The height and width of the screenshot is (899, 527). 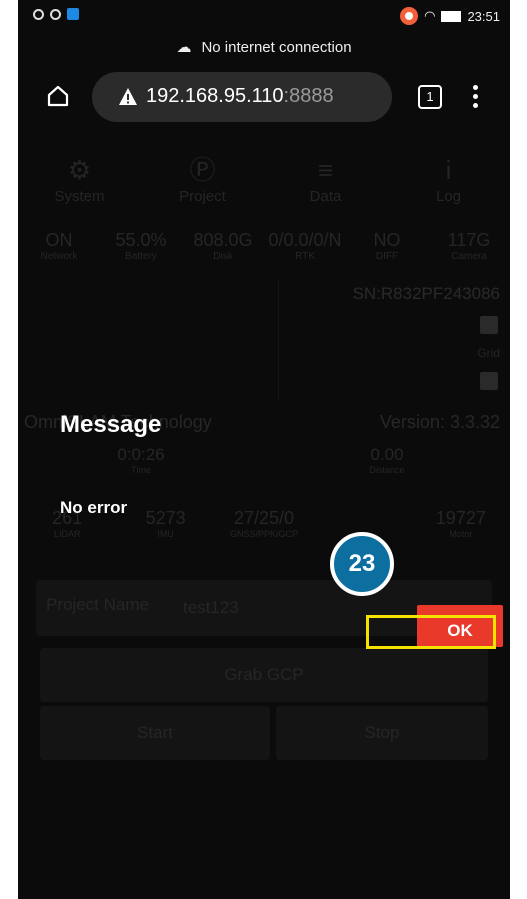 I want to click on counter-gnss: 27/25/0 GNSS/PPK/GCP, so click(x=264, y=523).